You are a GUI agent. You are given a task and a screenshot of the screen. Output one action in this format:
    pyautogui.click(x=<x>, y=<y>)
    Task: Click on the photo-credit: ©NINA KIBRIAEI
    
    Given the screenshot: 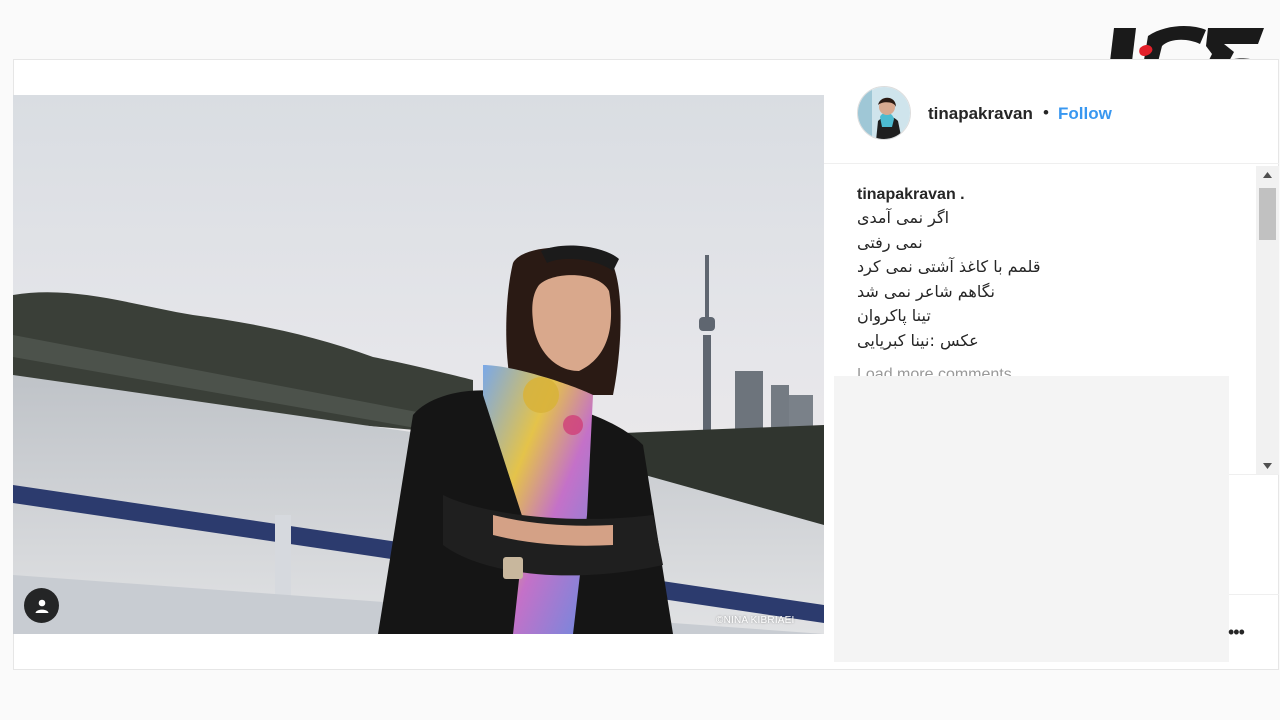 What is the action you would take?
    pyautogui.click(x=755, y=620)
    